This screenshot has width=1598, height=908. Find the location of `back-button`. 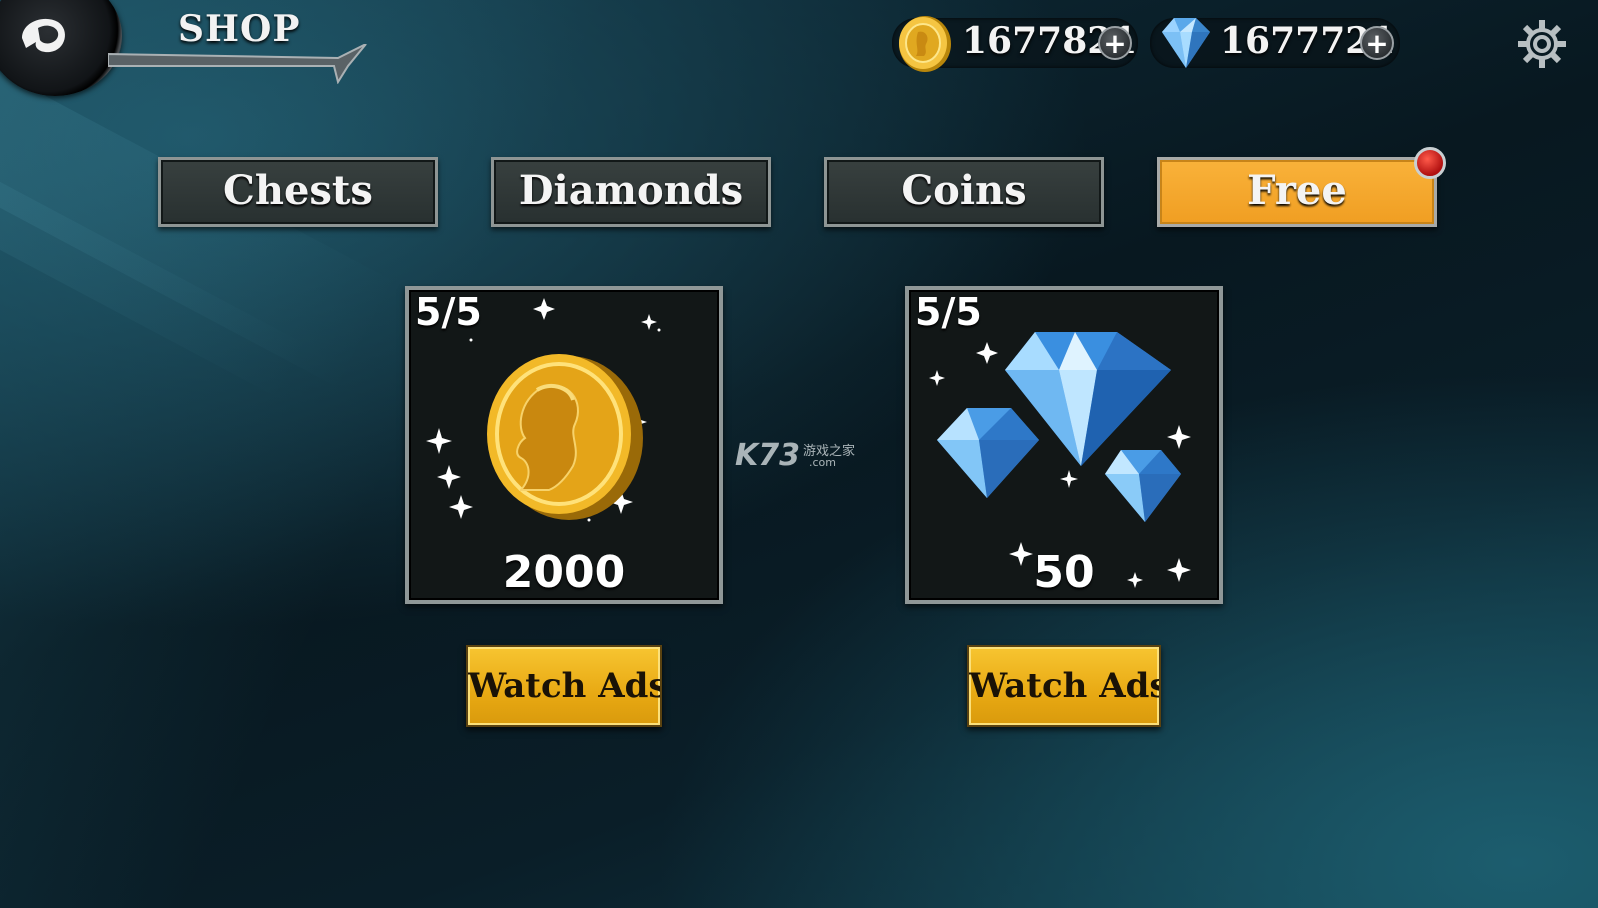

back-button is located at coordinates (61, 48).